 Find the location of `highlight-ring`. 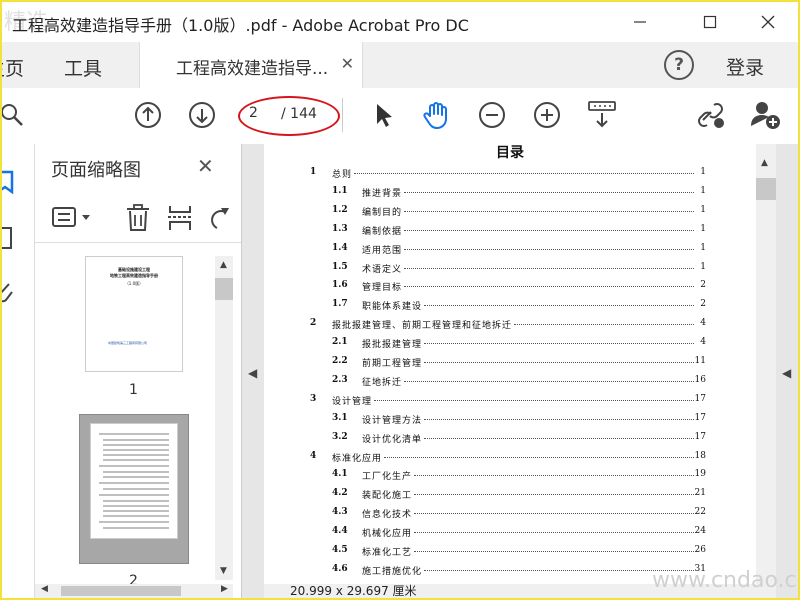

highlight-ring is located at coordinates (289, 116).